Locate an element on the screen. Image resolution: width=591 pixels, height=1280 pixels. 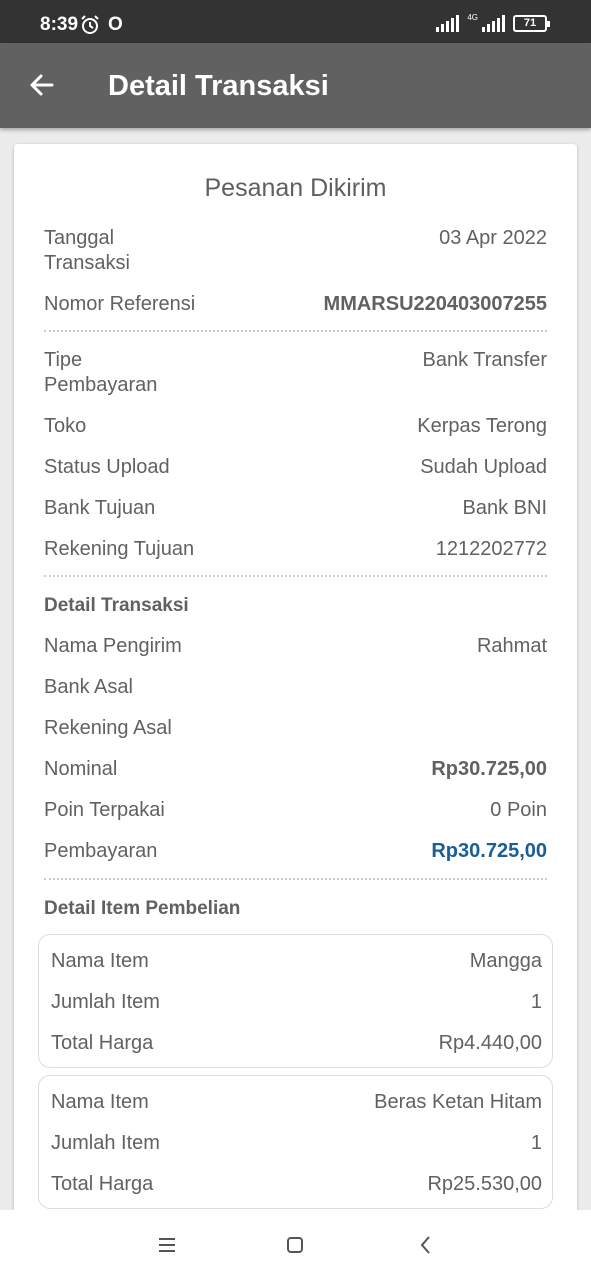
bank-tujuan-value: Bank BNI is located at coordinates (504, 508).